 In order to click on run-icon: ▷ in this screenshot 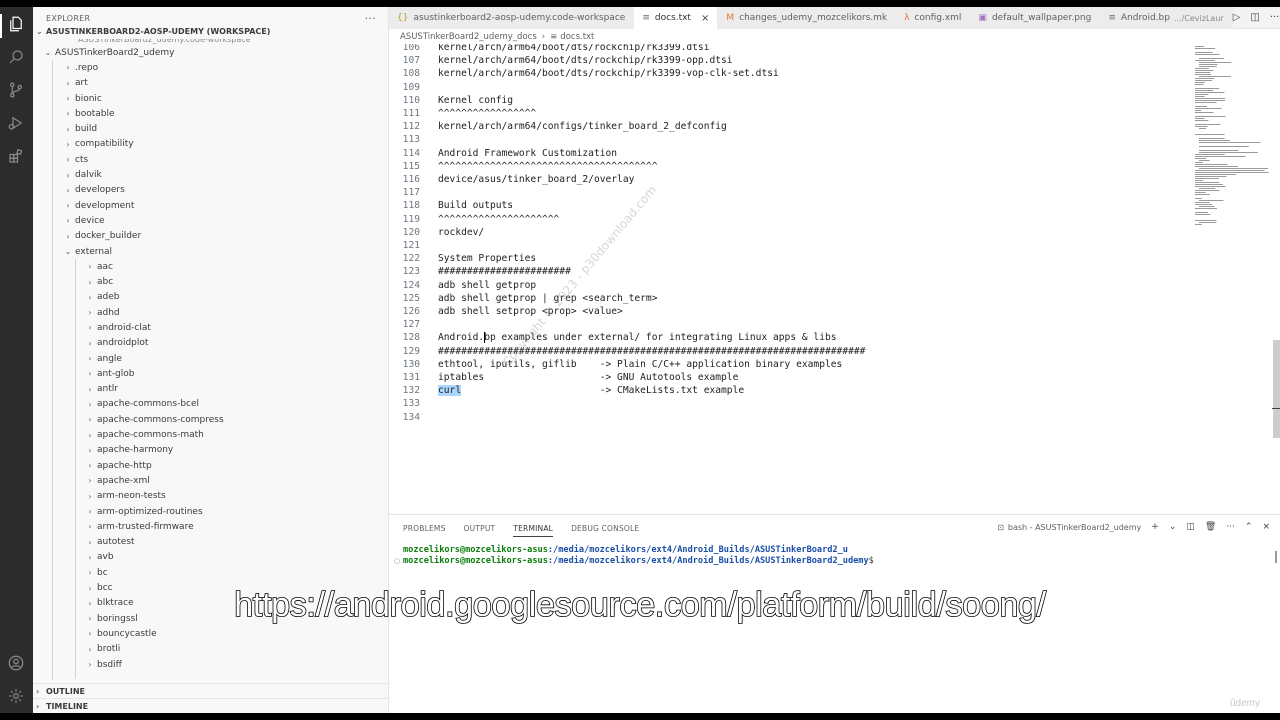, I will do `click(1237, 17)`.